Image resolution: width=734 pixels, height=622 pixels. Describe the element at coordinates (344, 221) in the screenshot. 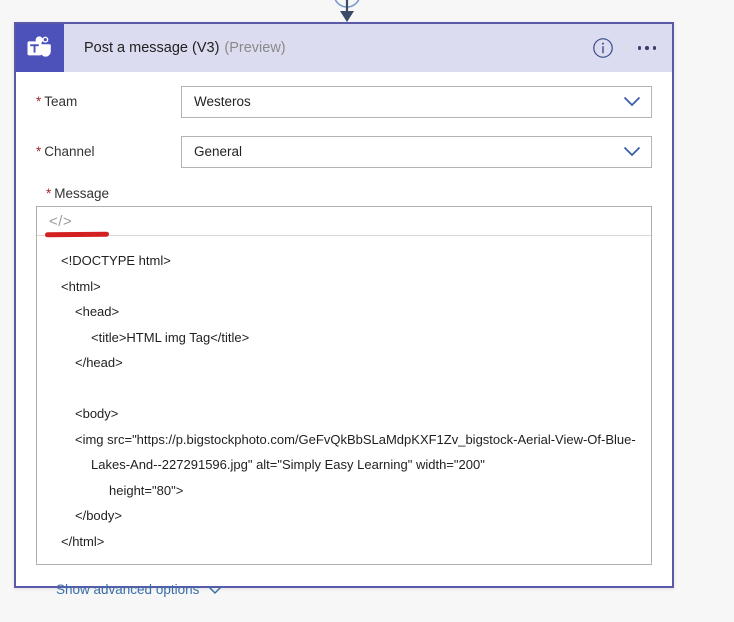

I see `editor-toolbar: </>` at that location.